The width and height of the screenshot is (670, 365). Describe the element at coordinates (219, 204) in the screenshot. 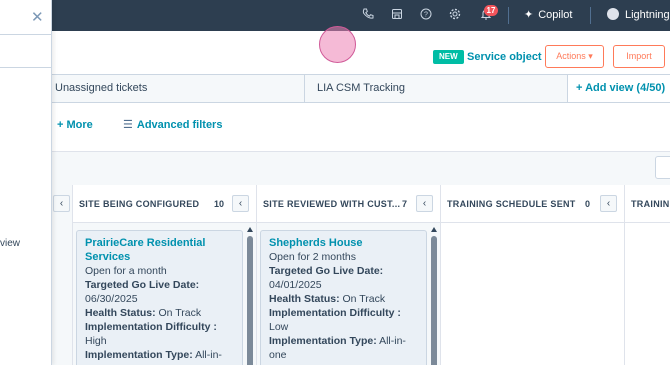

I see `column-count: 10` at that location.